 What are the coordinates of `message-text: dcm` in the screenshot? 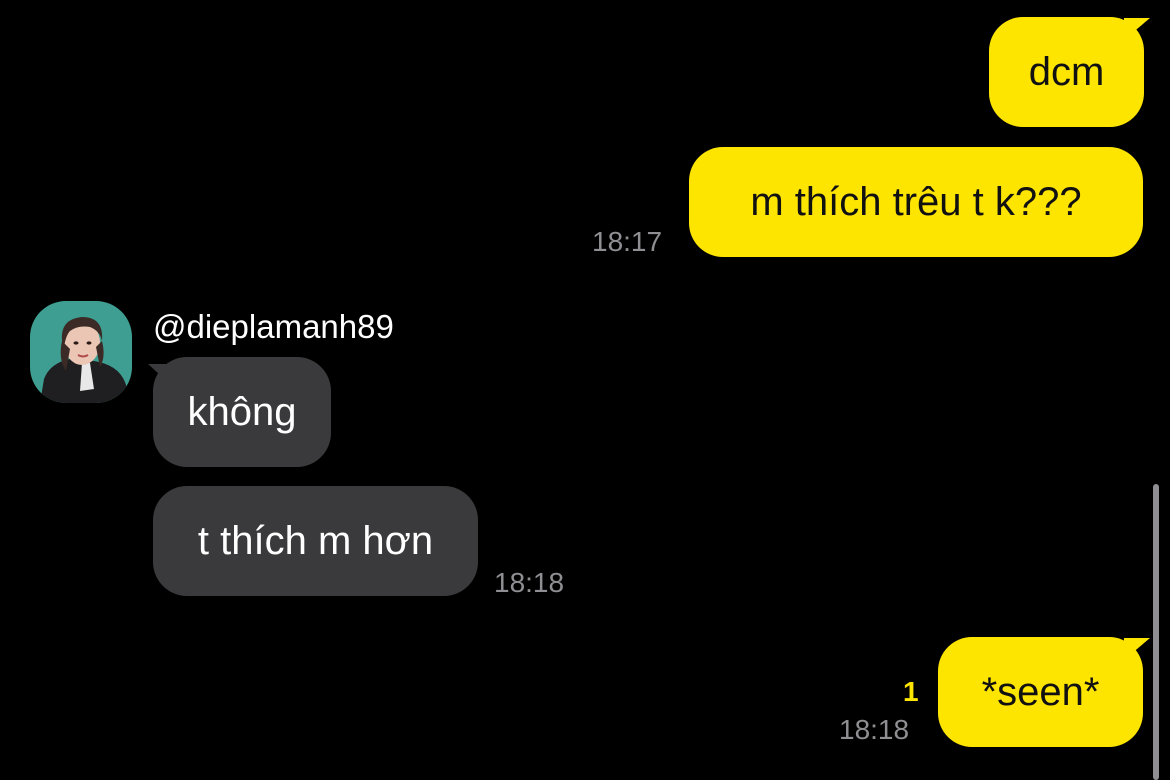 It's located at (1066, 71).